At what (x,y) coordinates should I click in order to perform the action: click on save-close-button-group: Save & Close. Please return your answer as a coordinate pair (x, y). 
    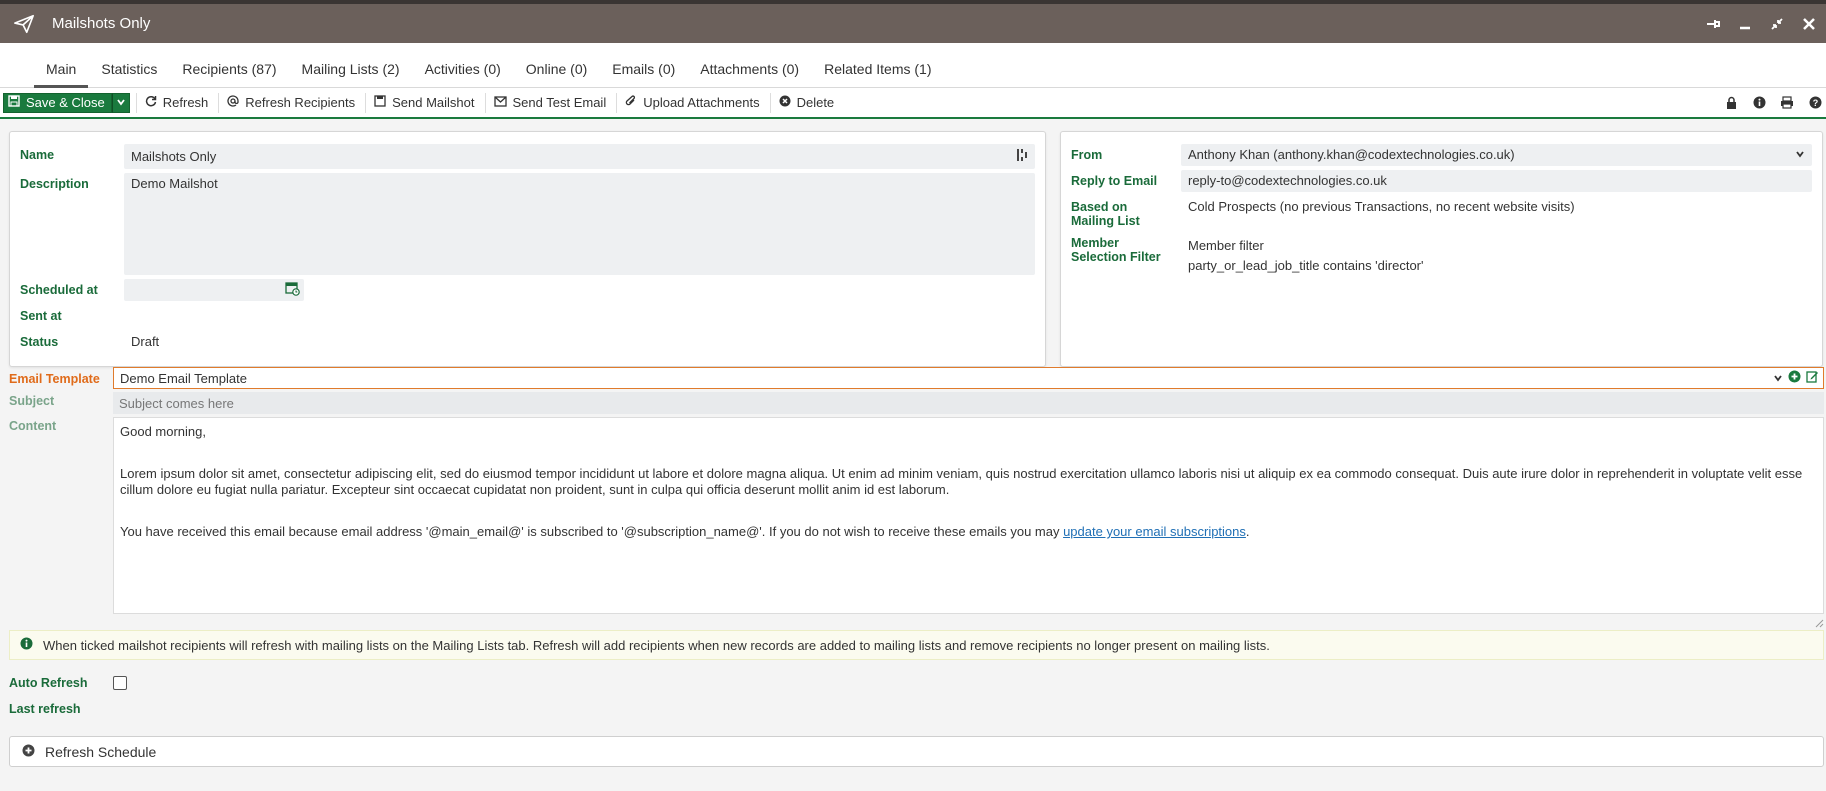
    Looking at the image, I should click on (66, 102).